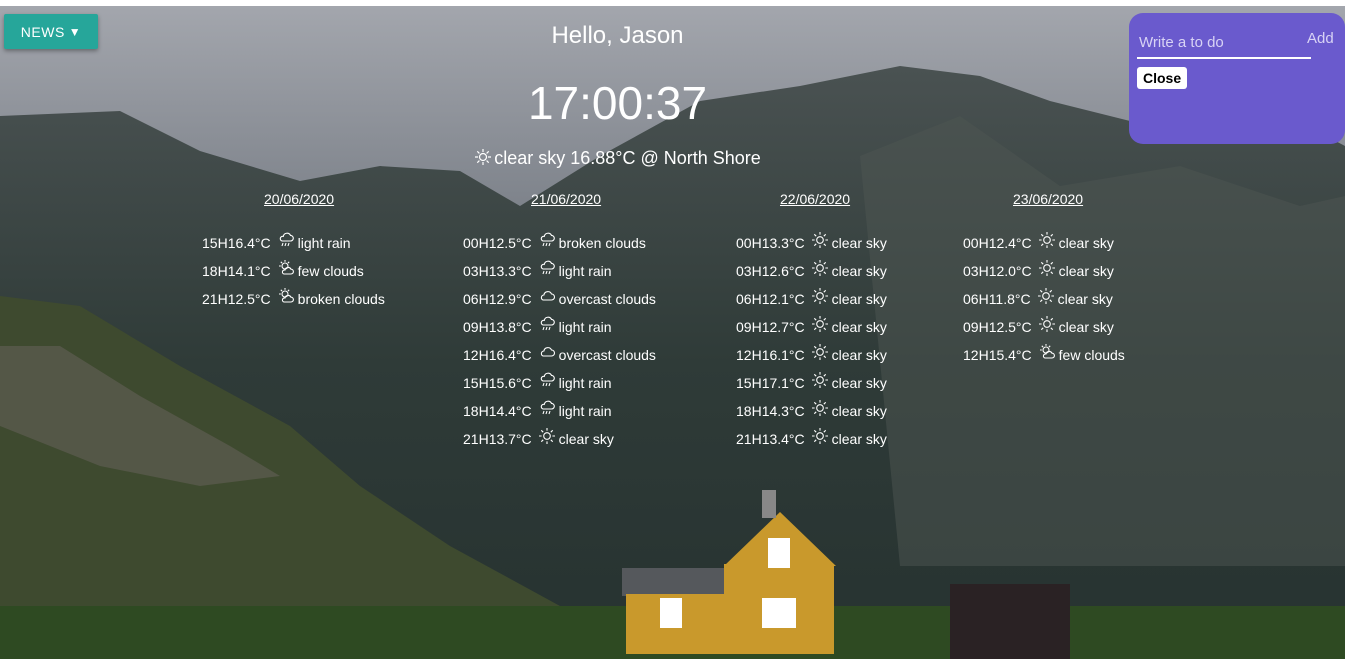  What do you see at coordinates (783, 439) in the screenshot?
I see `forecast-temp: 13.4°C` at bounding box center [783, 439].